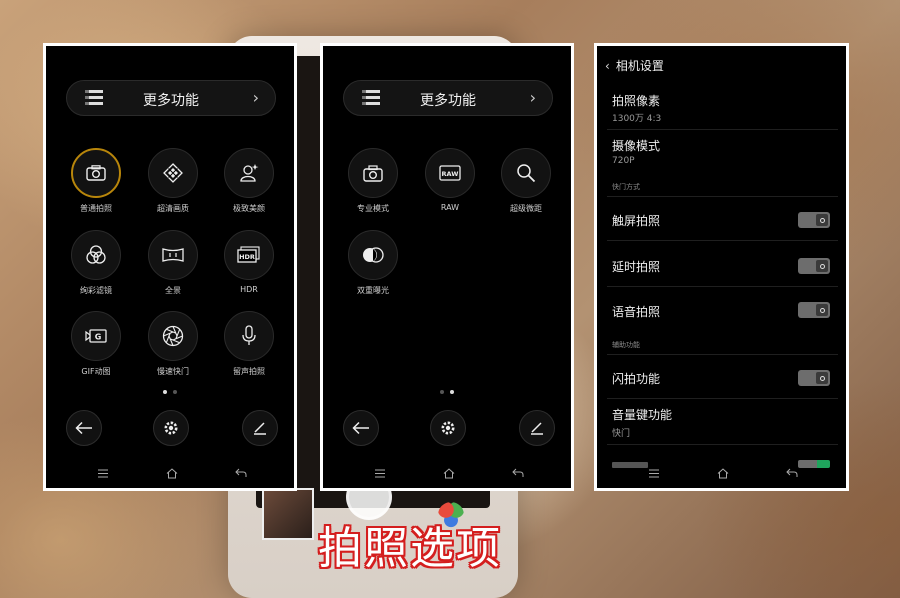 This screenshot has height=598, width=900. Describe the element at coordinates (247, 257) in the screenshot. I see `hdr-icon-text: HDR` at that location.